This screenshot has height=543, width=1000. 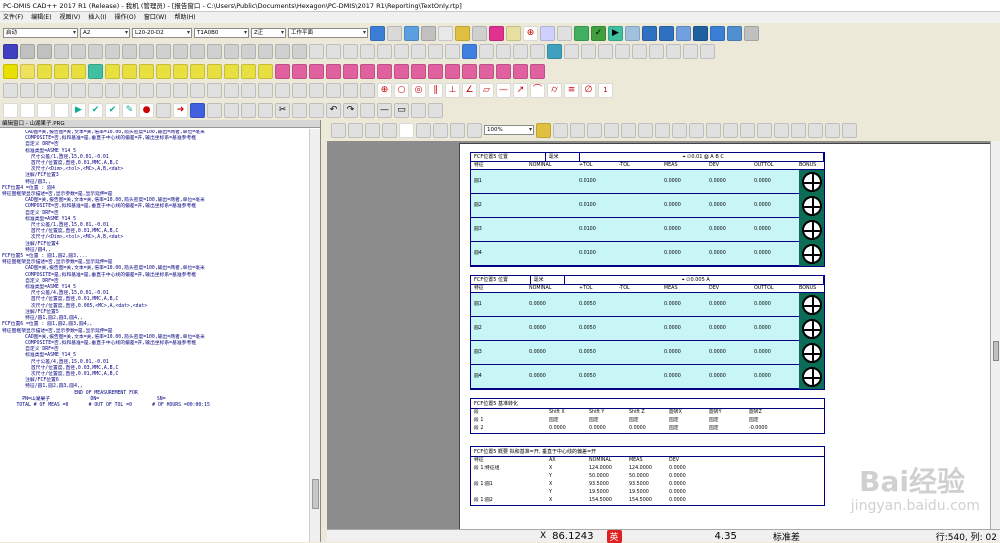 What do you see at coordinates (78, 90) in the screenshot?
I see `construct5-icon` at bounding box center [78, 90].